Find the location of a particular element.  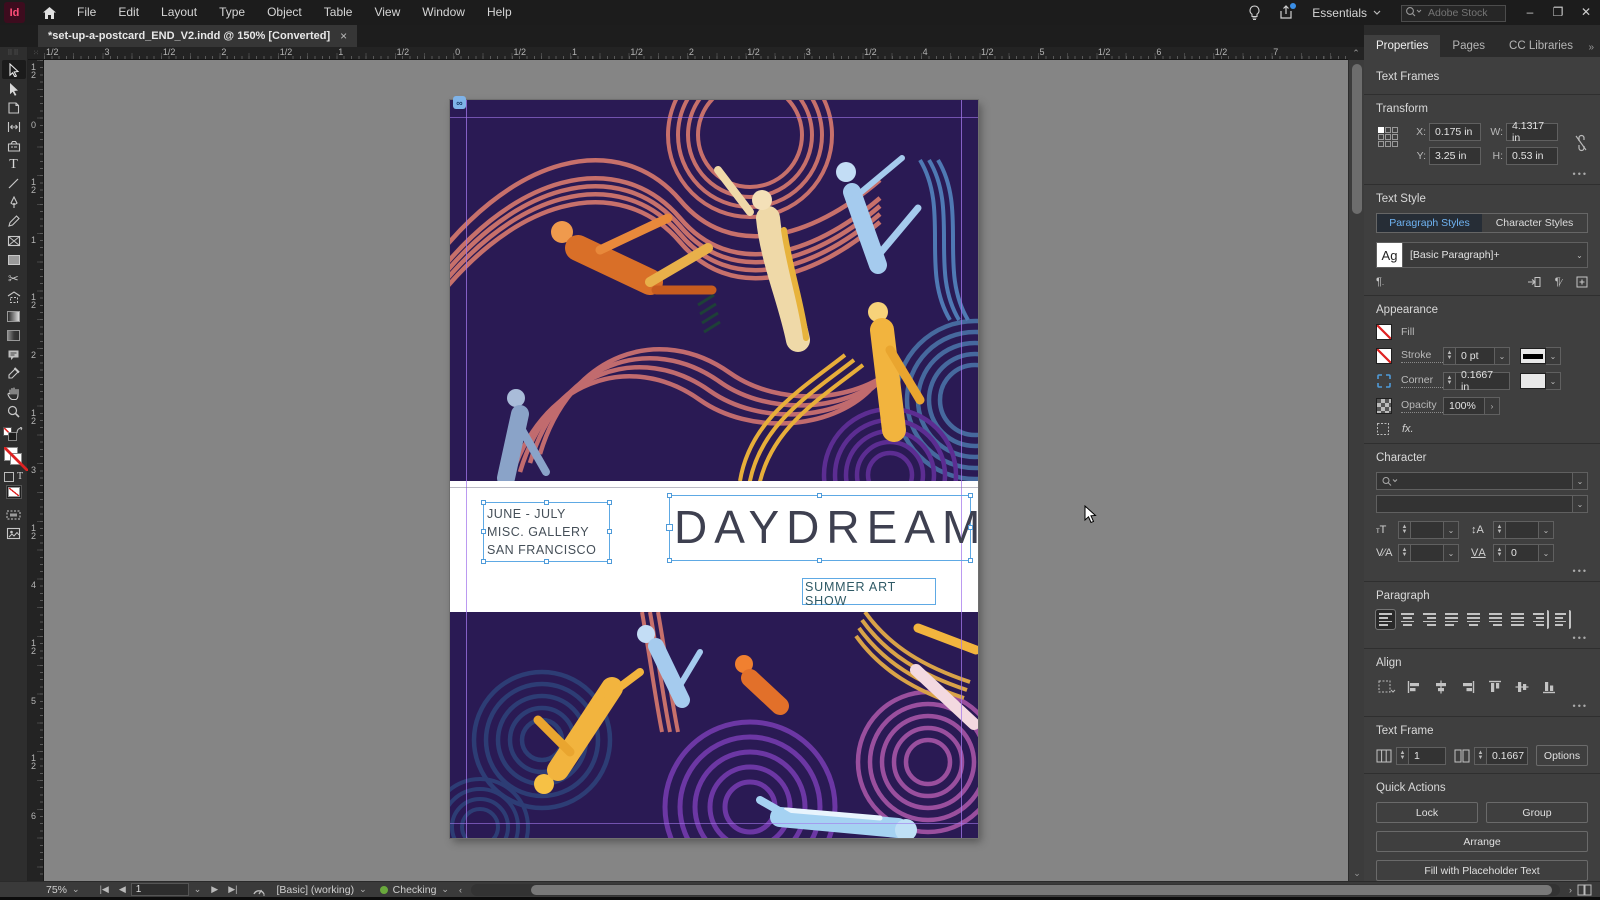

align-objects-top-icon is located at coordinates (1495, 687).